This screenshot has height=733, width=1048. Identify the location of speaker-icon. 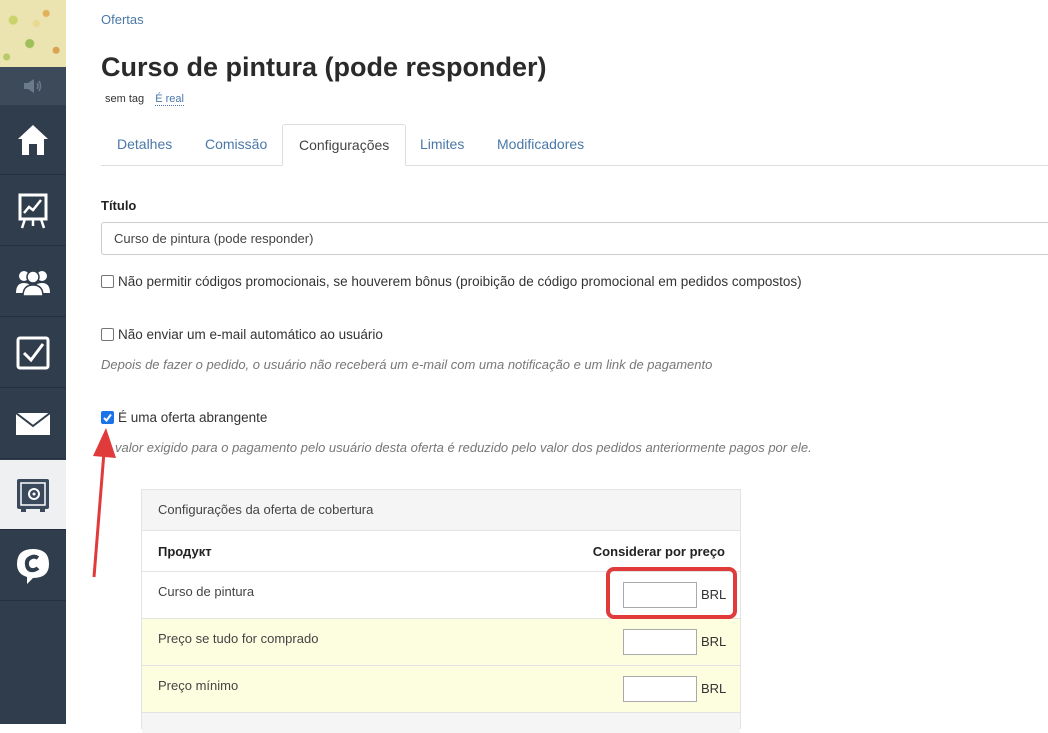
(33, 86).